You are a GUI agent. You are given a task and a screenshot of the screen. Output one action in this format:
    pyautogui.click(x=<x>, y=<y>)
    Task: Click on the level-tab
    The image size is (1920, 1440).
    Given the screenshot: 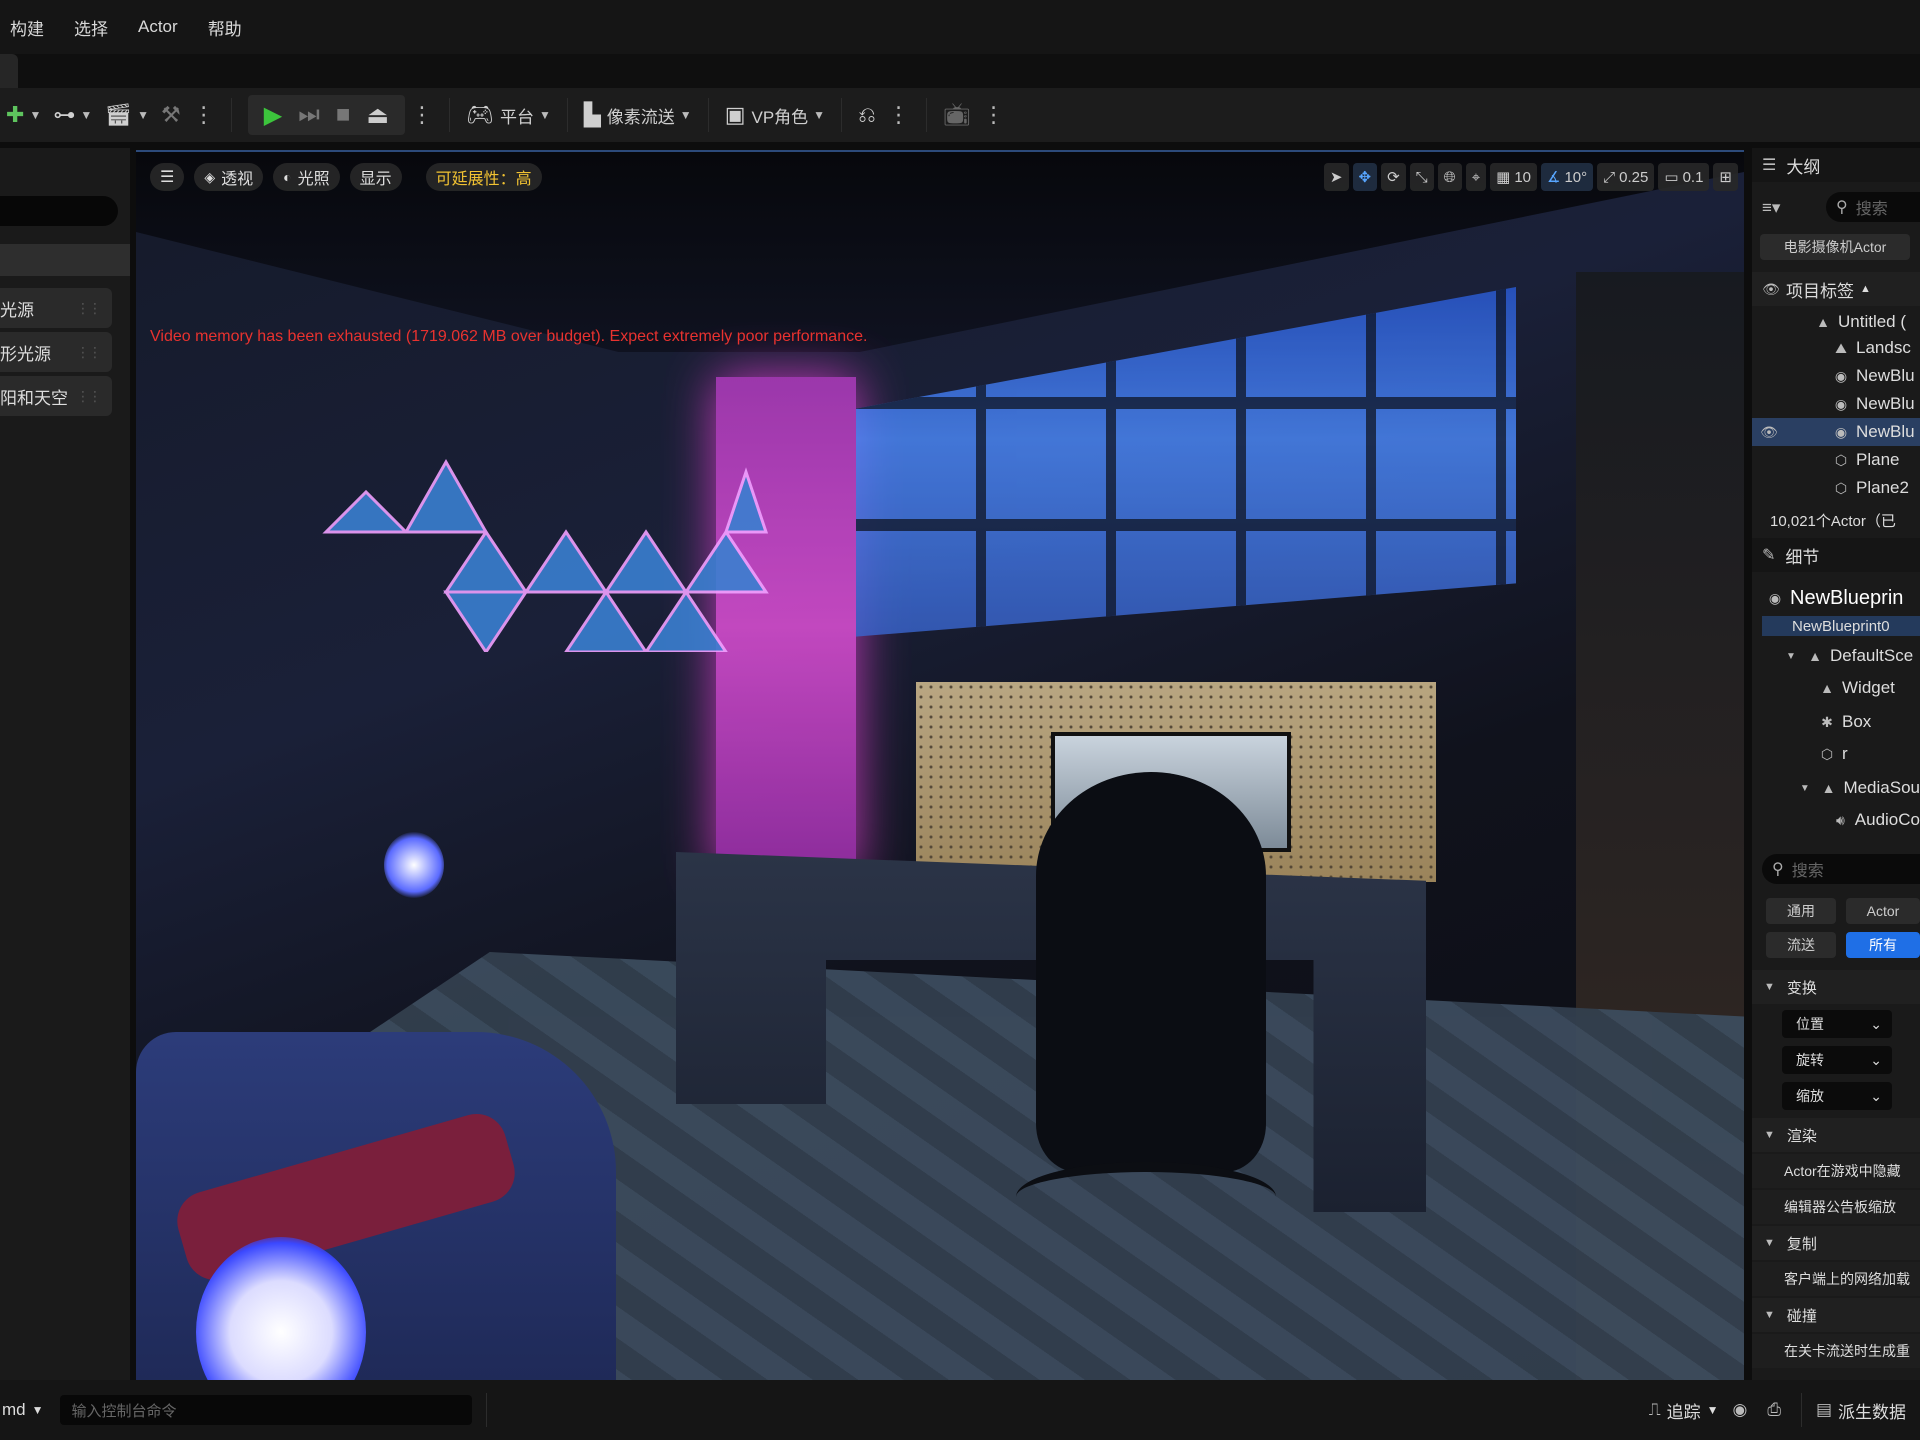 What is the action you would take?
    pyautogui.click(x=9, y=71)
    